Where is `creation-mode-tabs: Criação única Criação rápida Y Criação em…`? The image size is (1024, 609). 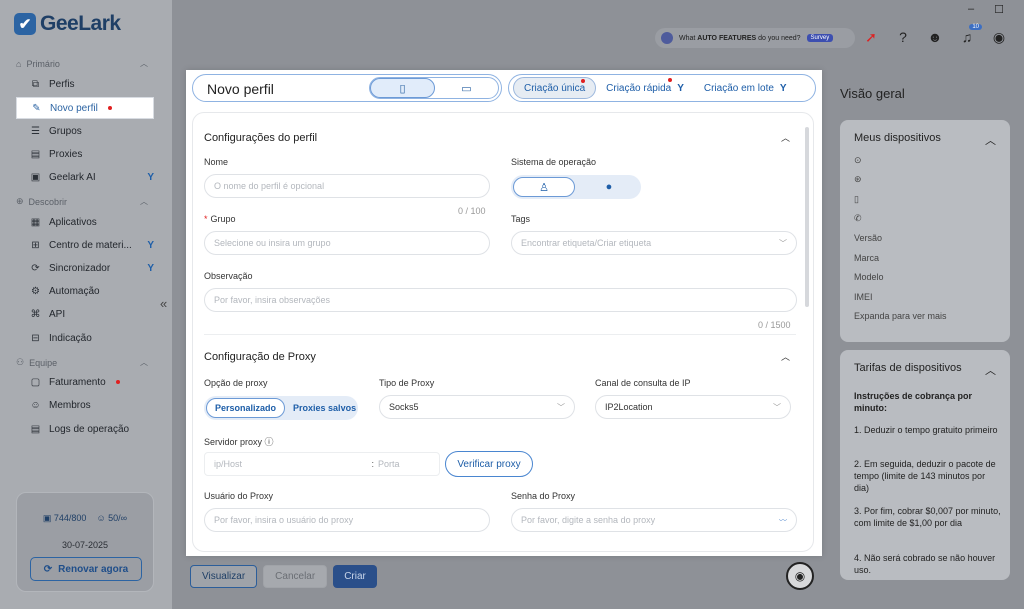 creation-mode-tabs: Criação única Criação rápida Y Criação em… is located at coordinates (662, 88).